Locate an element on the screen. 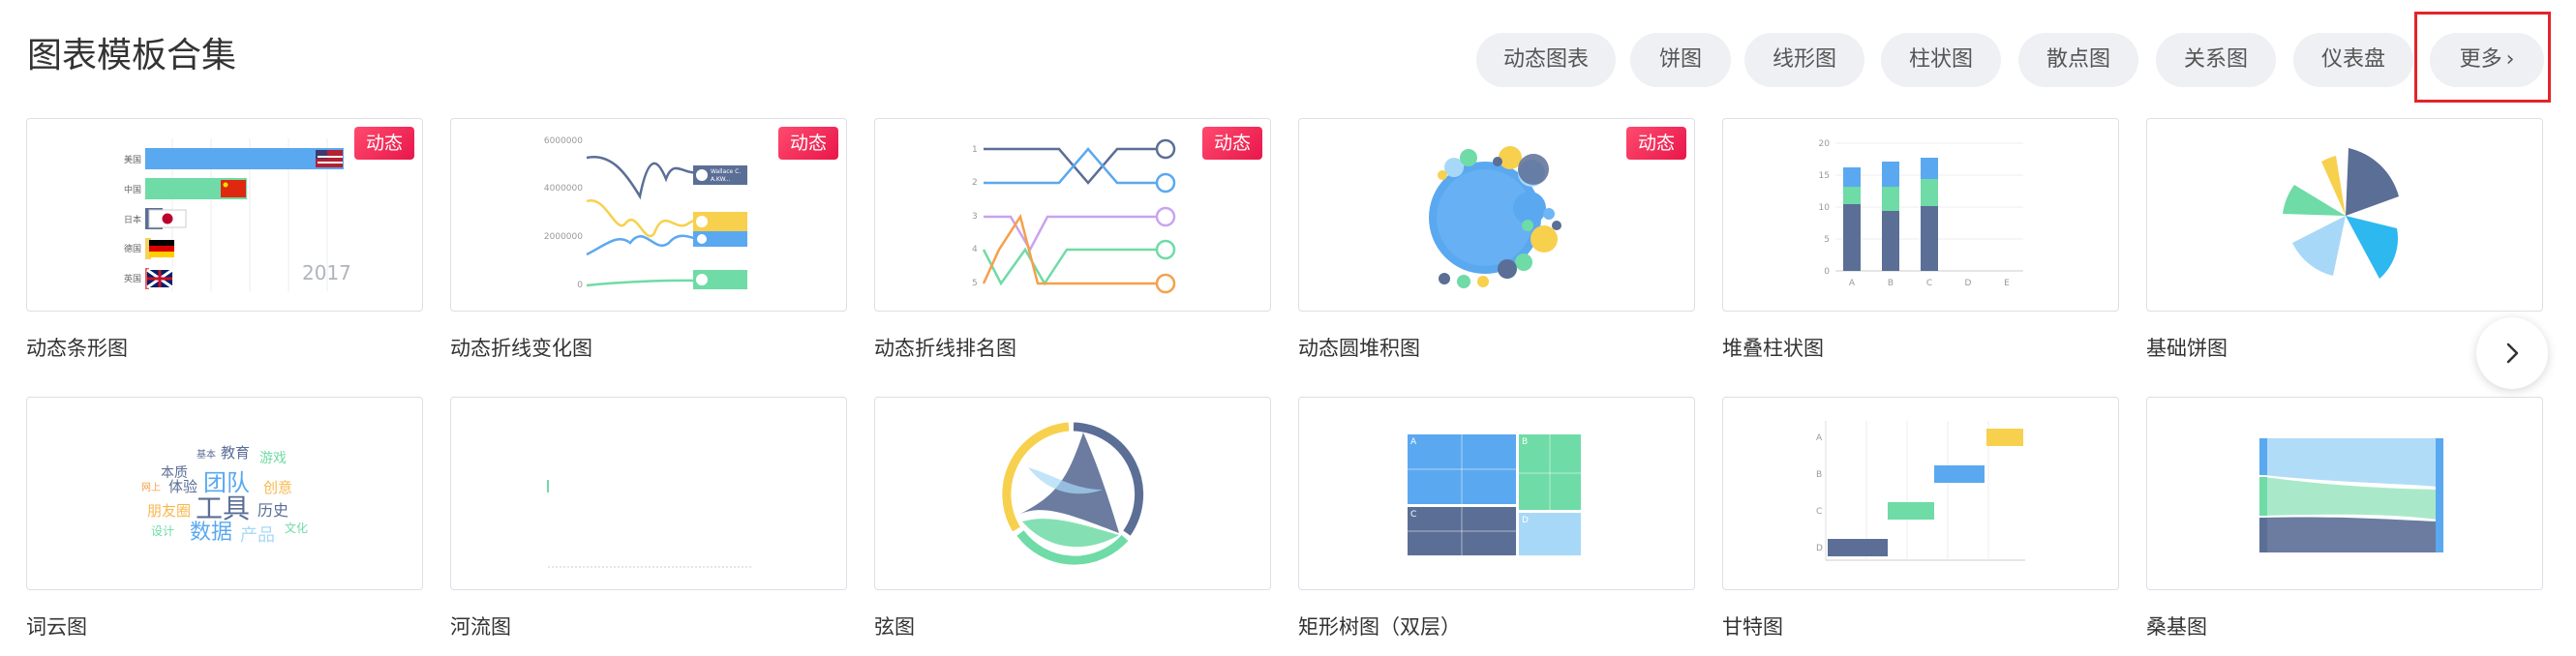 The width and height of the screenshot is (2576, 656). treemap-thumbnail: A B C D is located at coordinates (1494, 494).